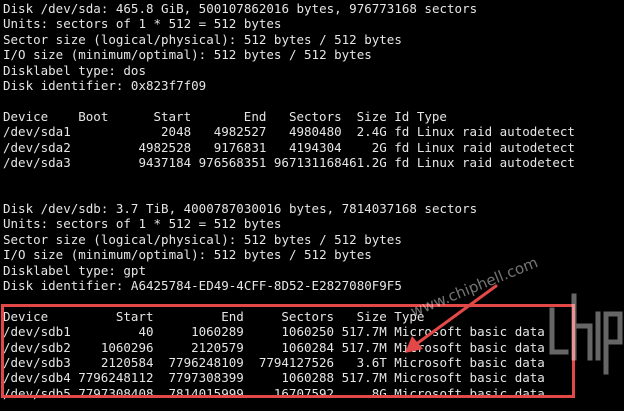 This screenshot has width=624, height=411. What do you see at coordinates (37, 132) in the screenshot?
I see `device-cell: /dev/sda1` at bounding box center [37, 132].